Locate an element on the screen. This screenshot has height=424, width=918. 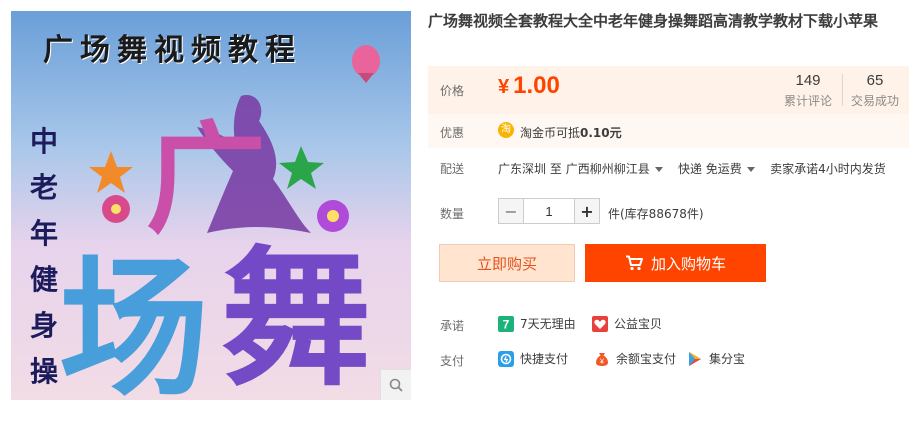
pledge-charity: 公益宝贝 is located at coordinates (627, 323).